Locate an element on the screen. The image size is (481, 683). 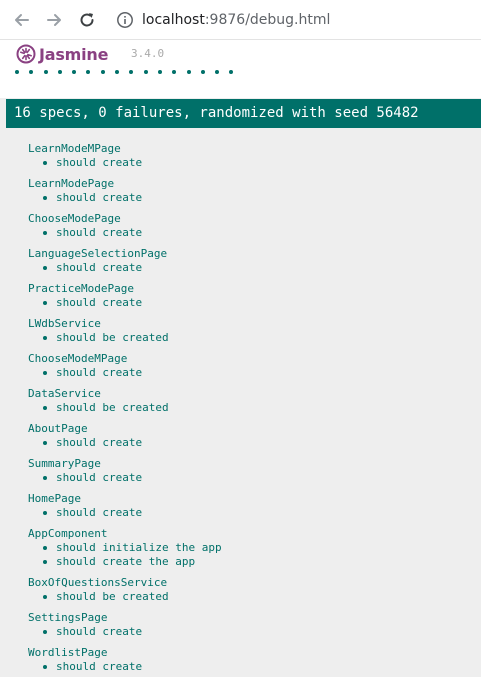
spec-result-dots is located at coordinates (129, 72).